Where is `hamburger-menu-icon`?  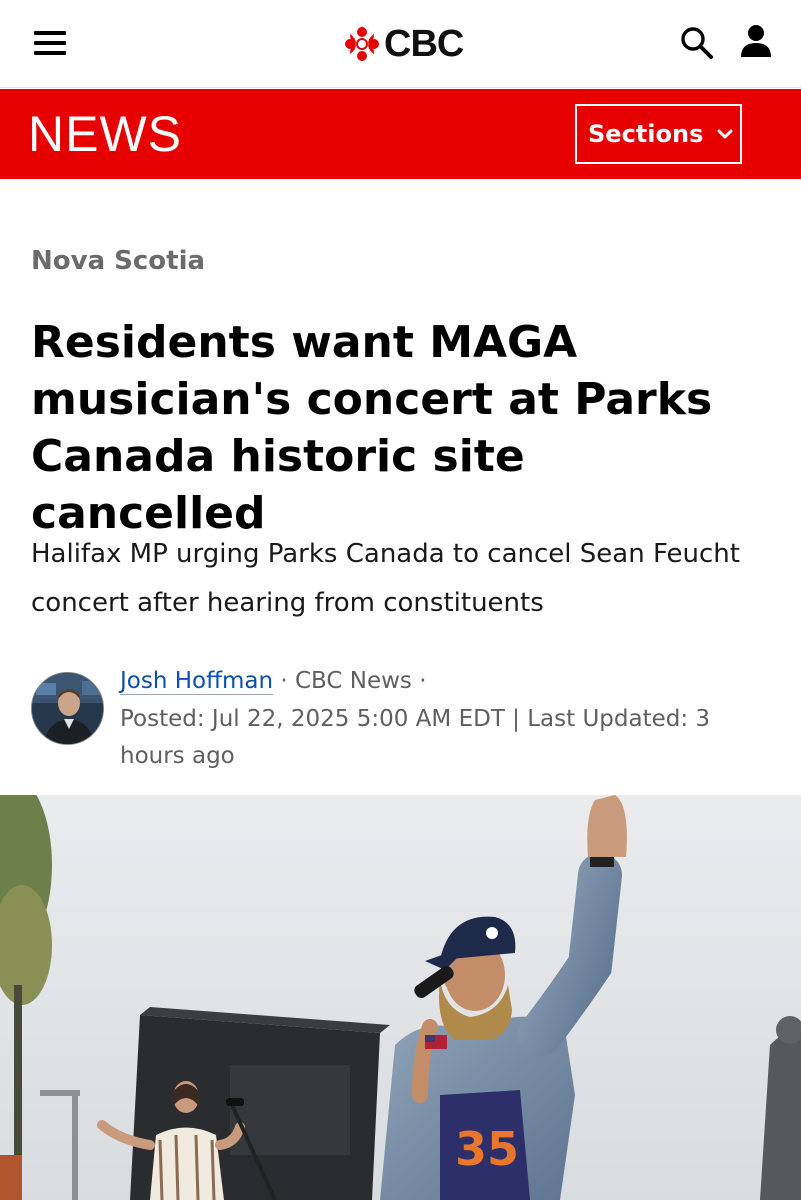
hamburger-menu-icon is located at coordinates (50, 43).